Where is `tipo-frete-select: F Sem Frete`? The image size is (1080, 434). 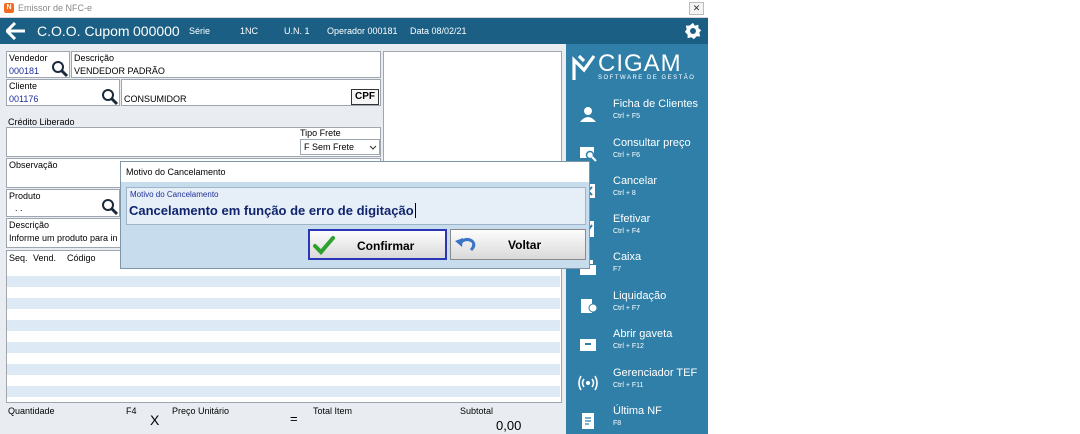 tipo-frete-select: F Sem Frete is located at coordinates (340, 147).